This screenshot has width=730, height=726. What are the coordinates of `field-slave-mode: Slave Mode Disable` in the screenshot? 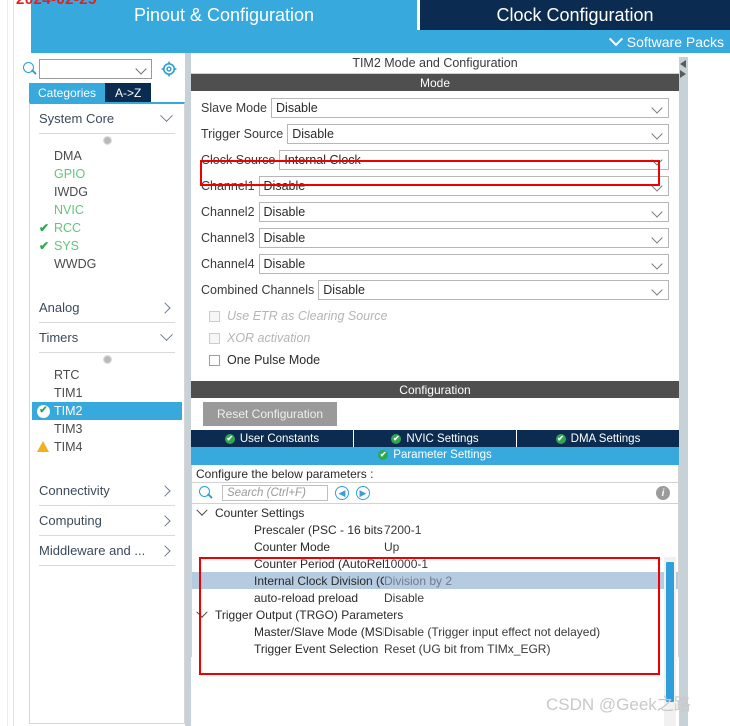 It's located at (435, 108).